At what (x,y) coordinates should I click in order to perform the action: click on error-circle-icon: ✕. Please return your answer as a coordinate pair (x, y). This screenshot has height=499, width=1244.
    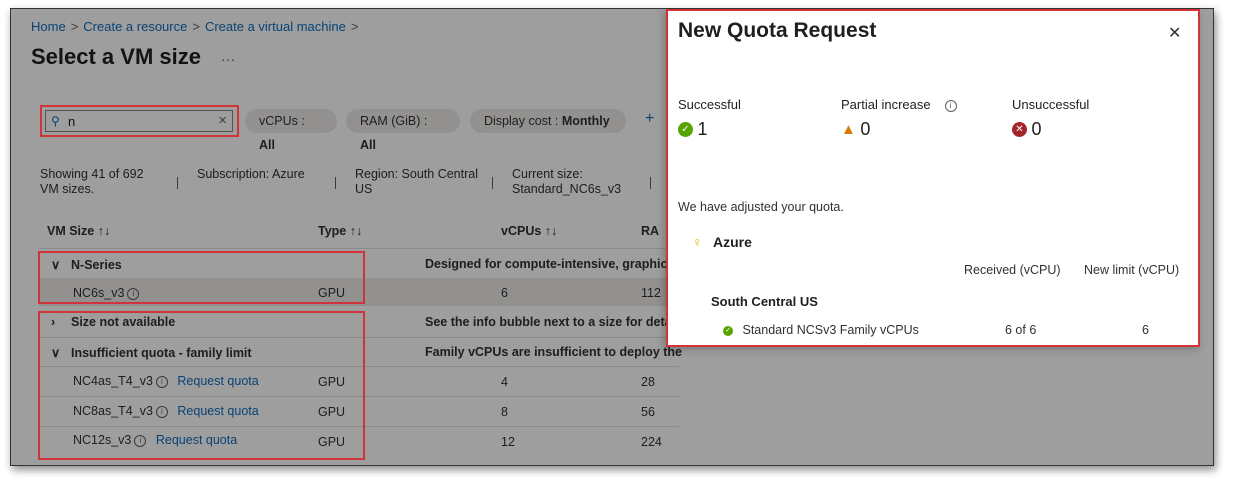
    Looking at the image, I should click on (1019, 129).